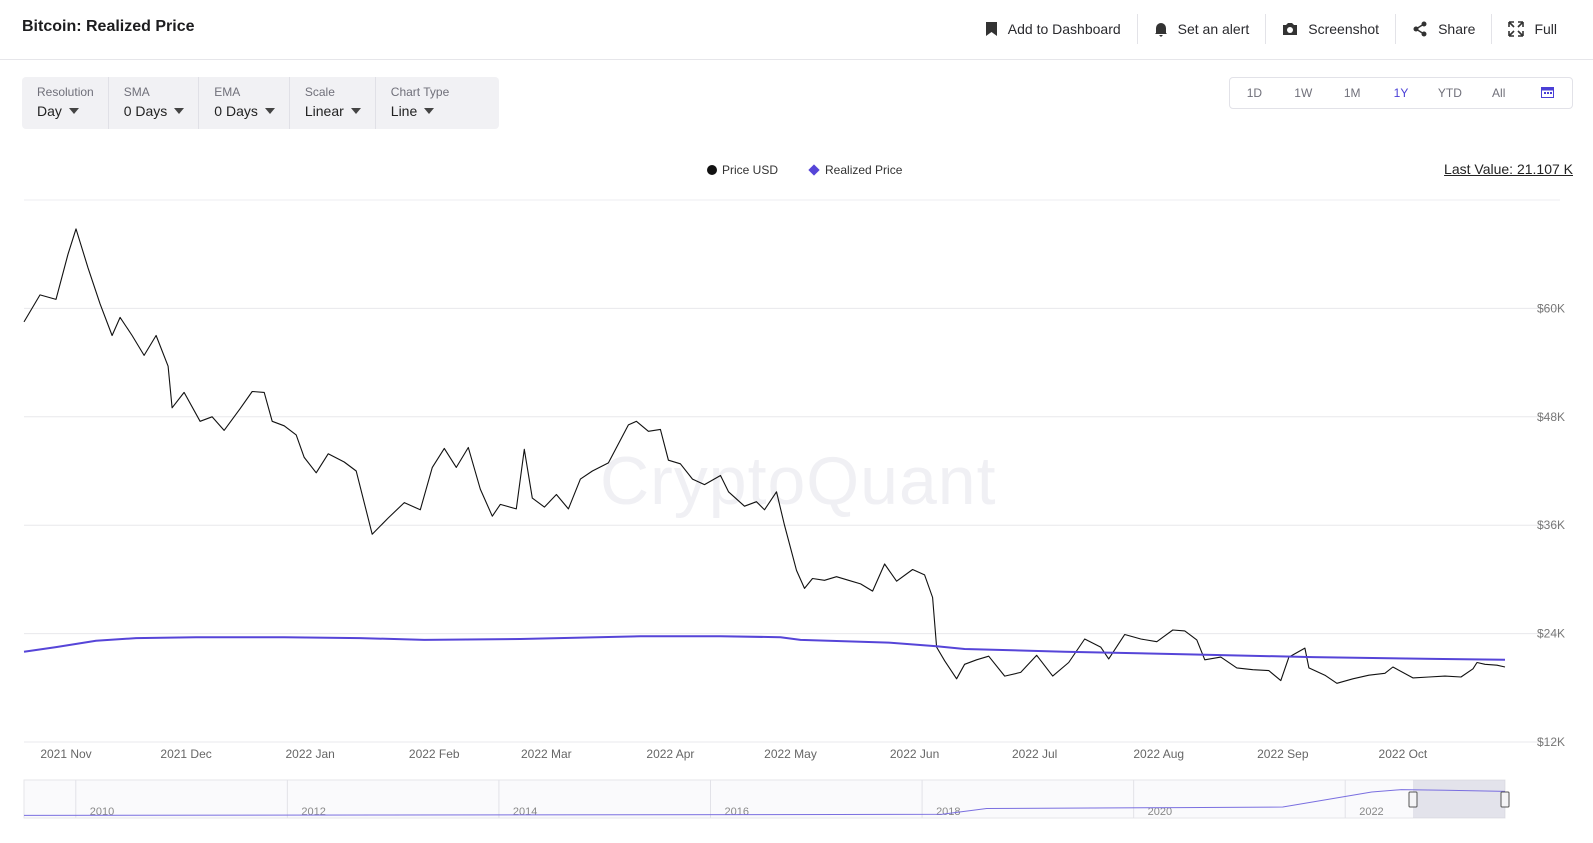 The image size is (1593, 843). What do you see at coordinates (914, 754) in the screenshot?
I see `x-tick-label: 2022 Jun` at bounding box center [914, 754].